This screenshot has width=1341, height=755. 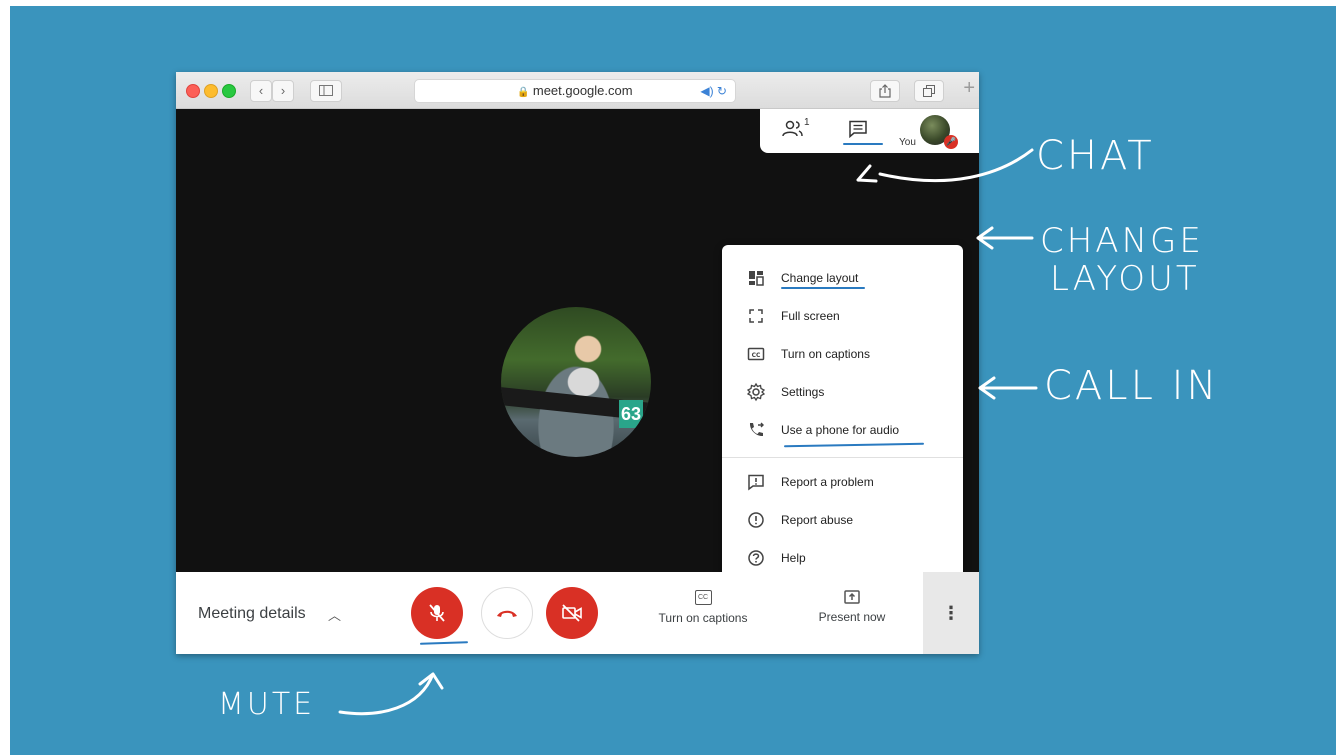 I want to click on annotation-change-line2: LAYOUT, so click(x=1125, y=279).